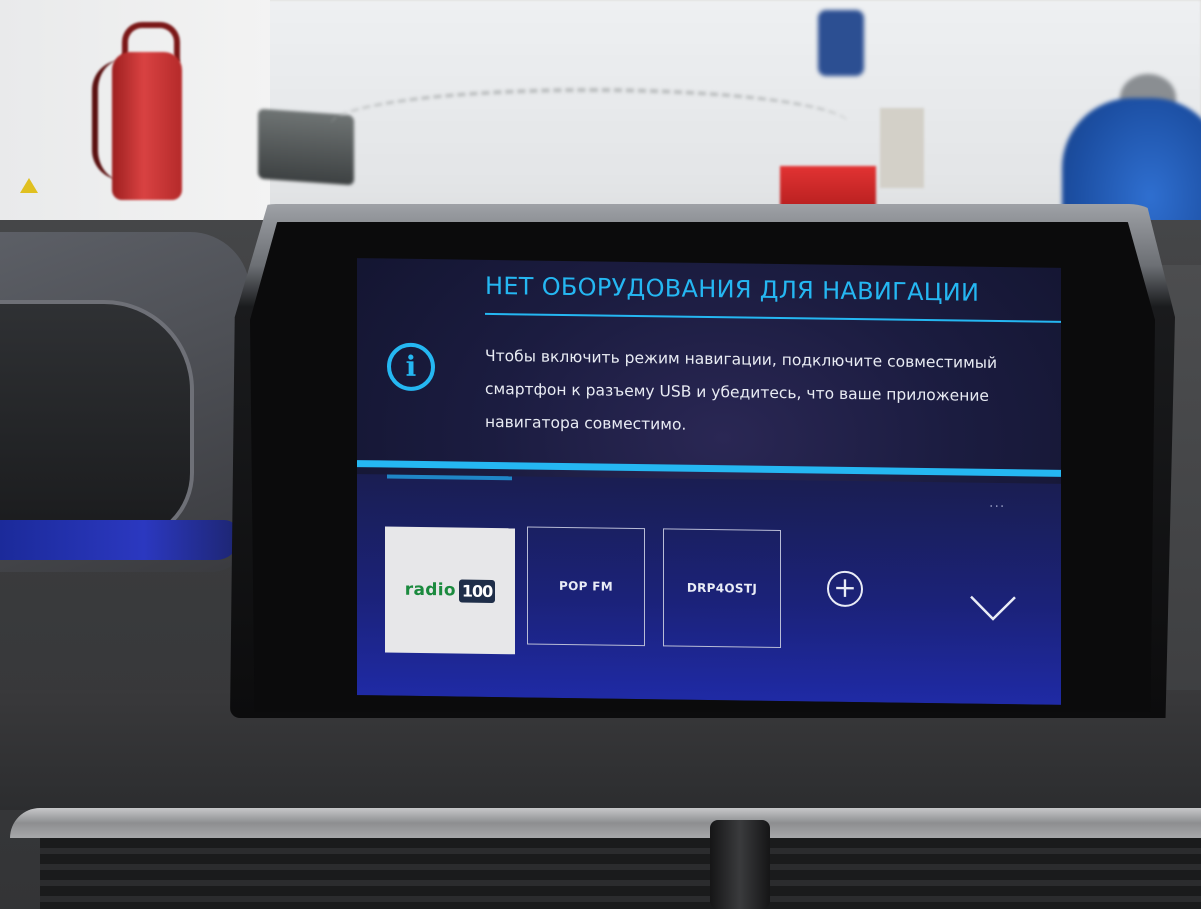 This screenshot has width=1201, height=909. What do you see at coordinates (477, 591) in the screenshot?
I see `radio100-logo-number: 100` at bounding box center [477, 591].